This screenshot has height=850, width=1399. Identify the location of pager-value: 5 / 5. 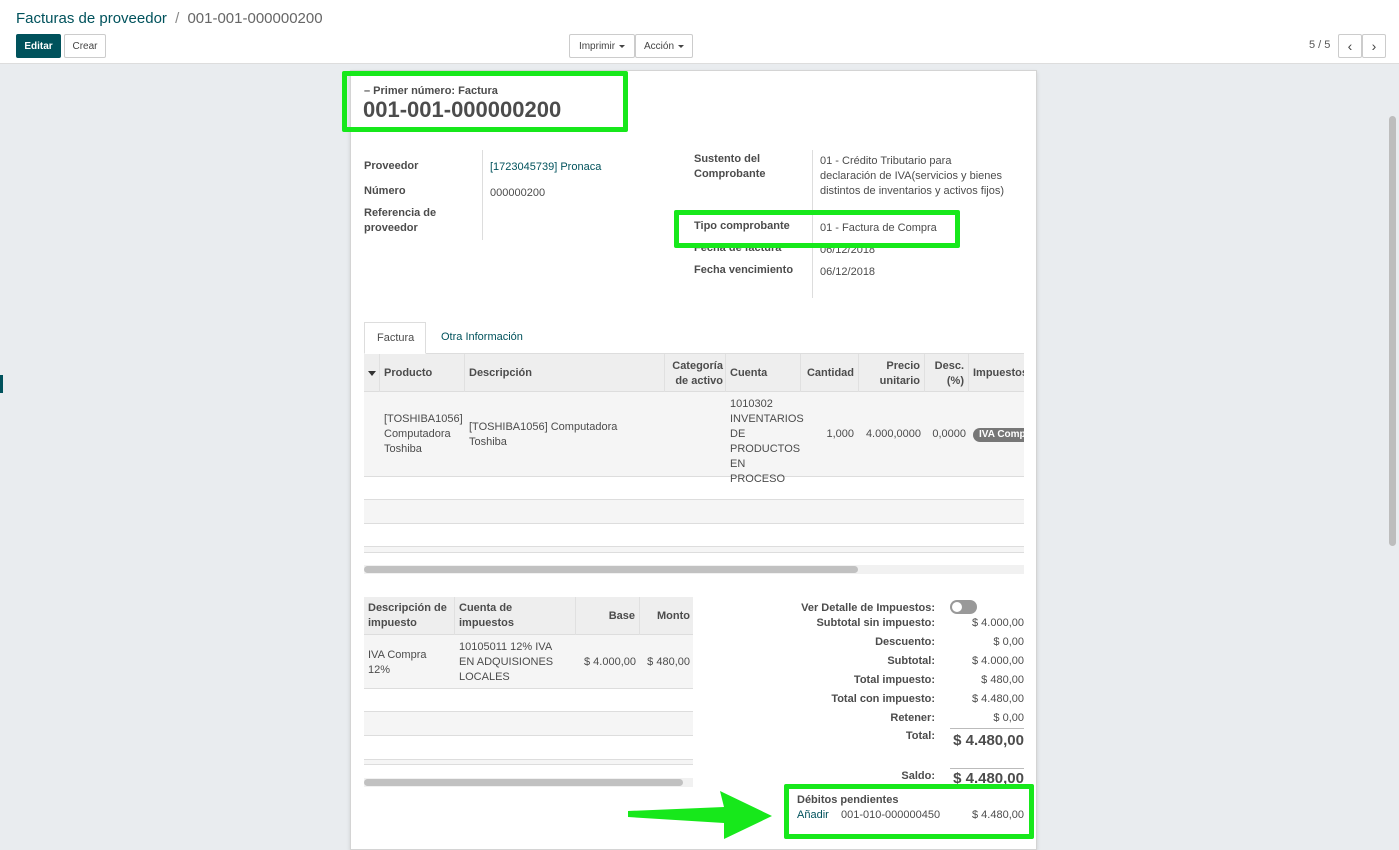
(1319, 45).